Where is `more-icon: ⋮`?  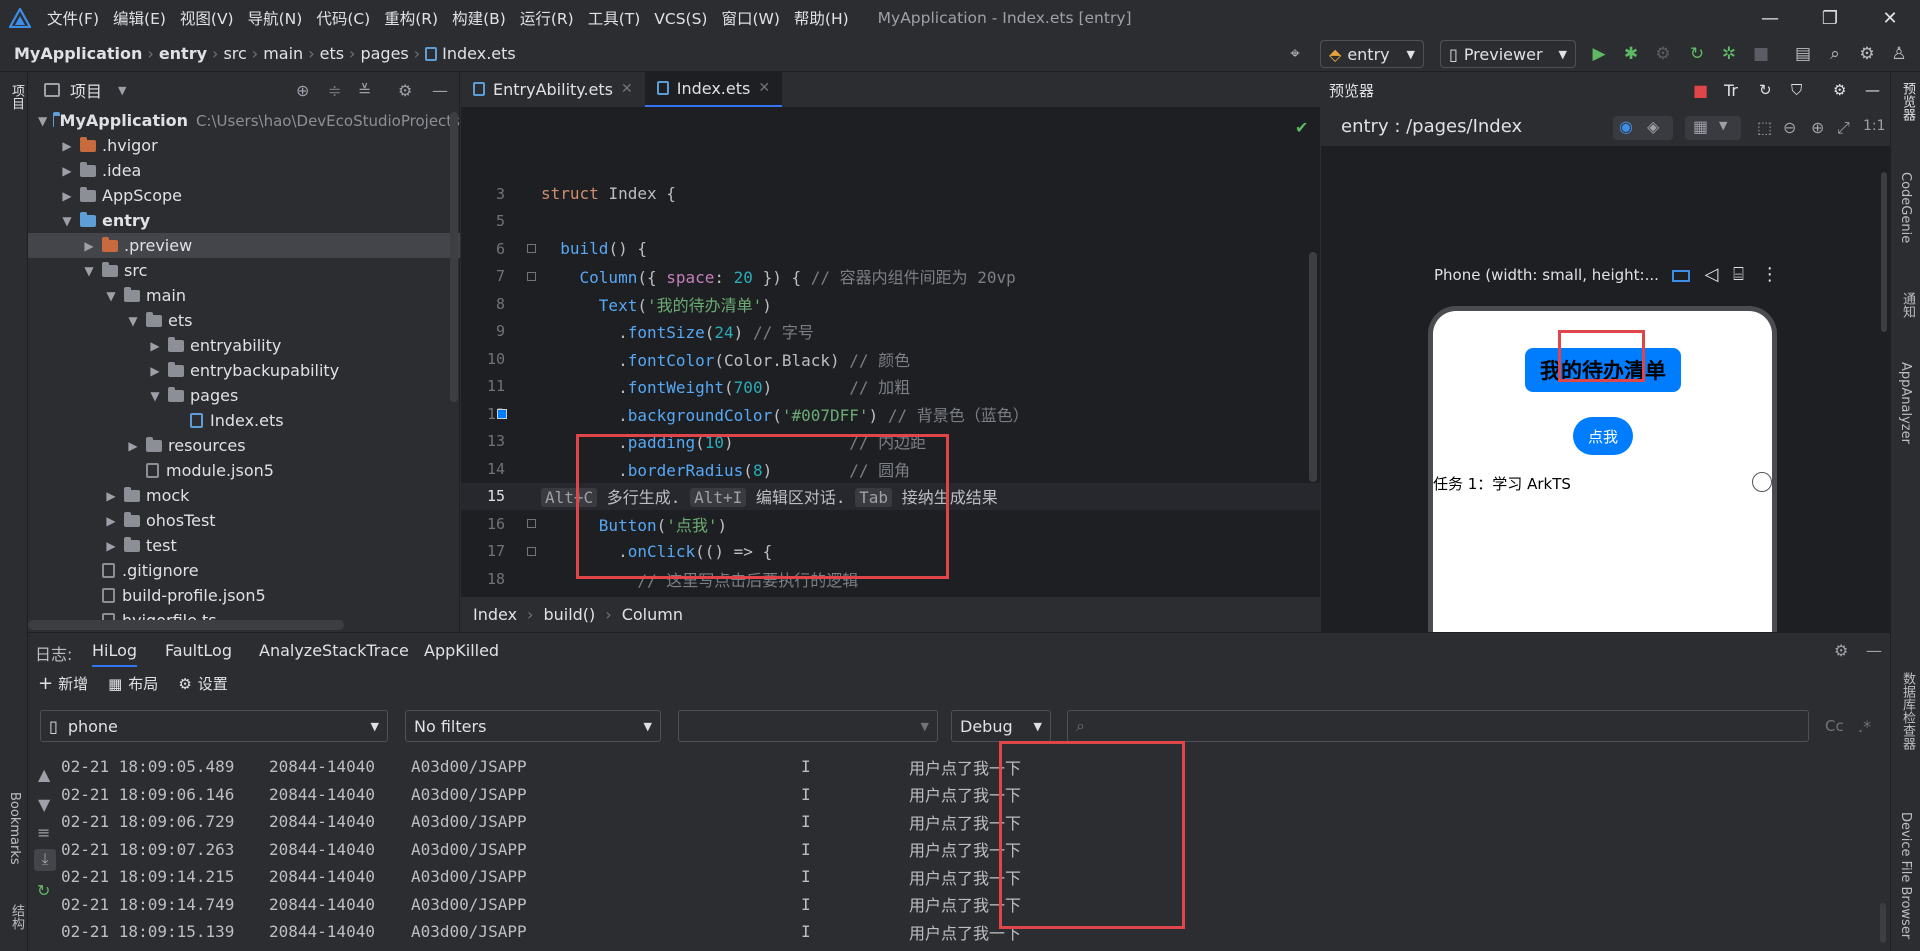
more-icon: ⋮ is located at coordinates (1770, 274).